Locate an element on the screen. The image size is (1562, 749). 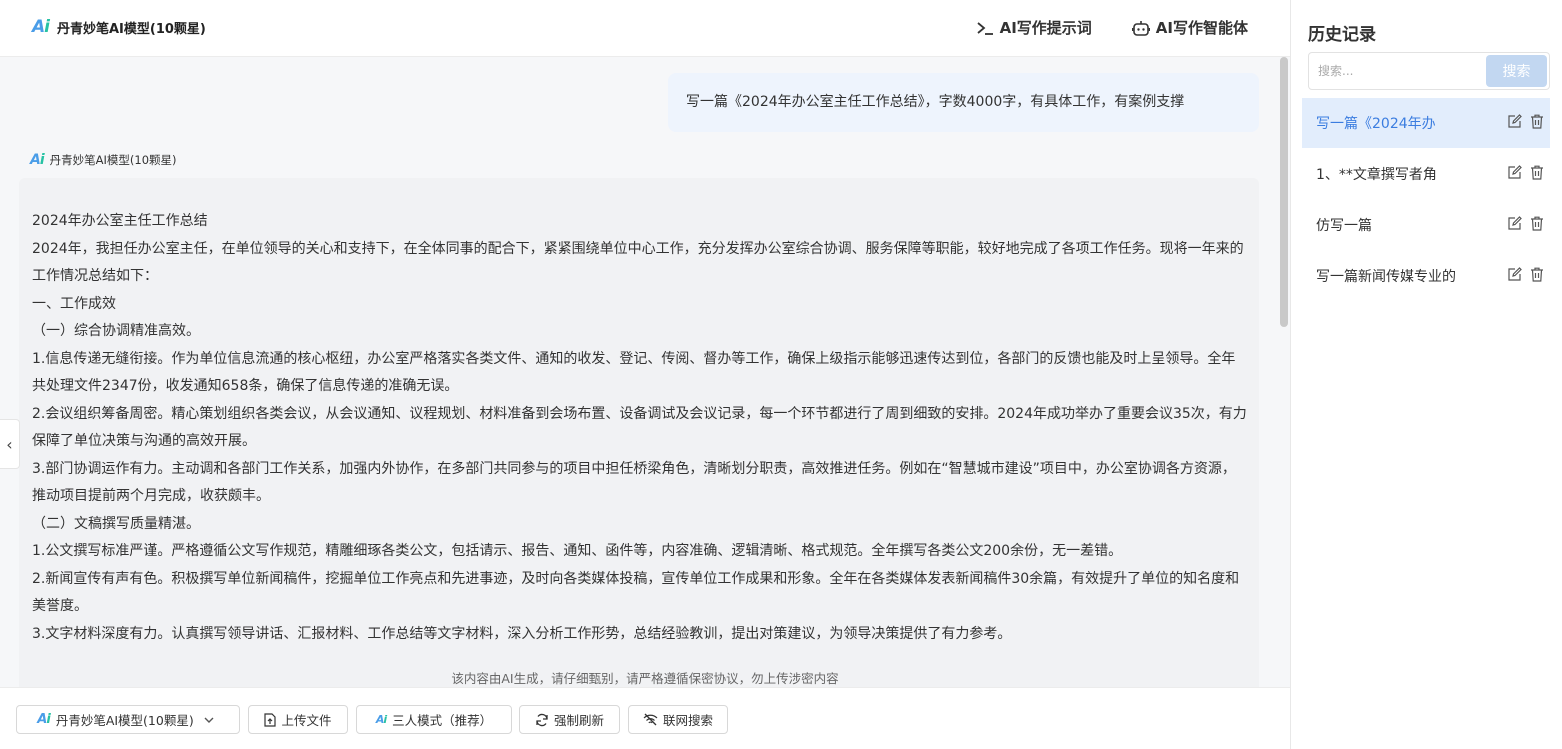
collapse-panel-button: ‹ is located at coordinates (10, 444).